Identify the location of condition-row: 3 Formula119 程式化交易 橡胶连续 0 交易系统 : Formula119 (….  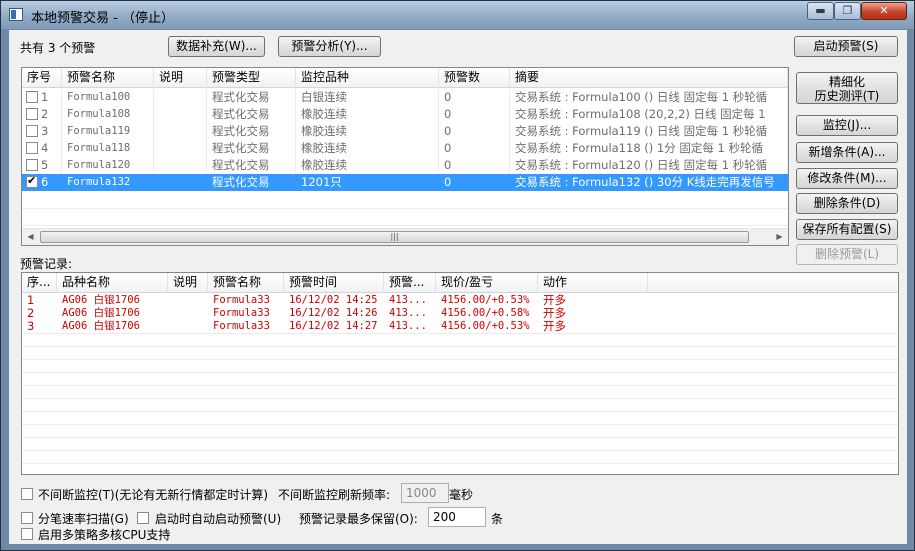
(405, 131).